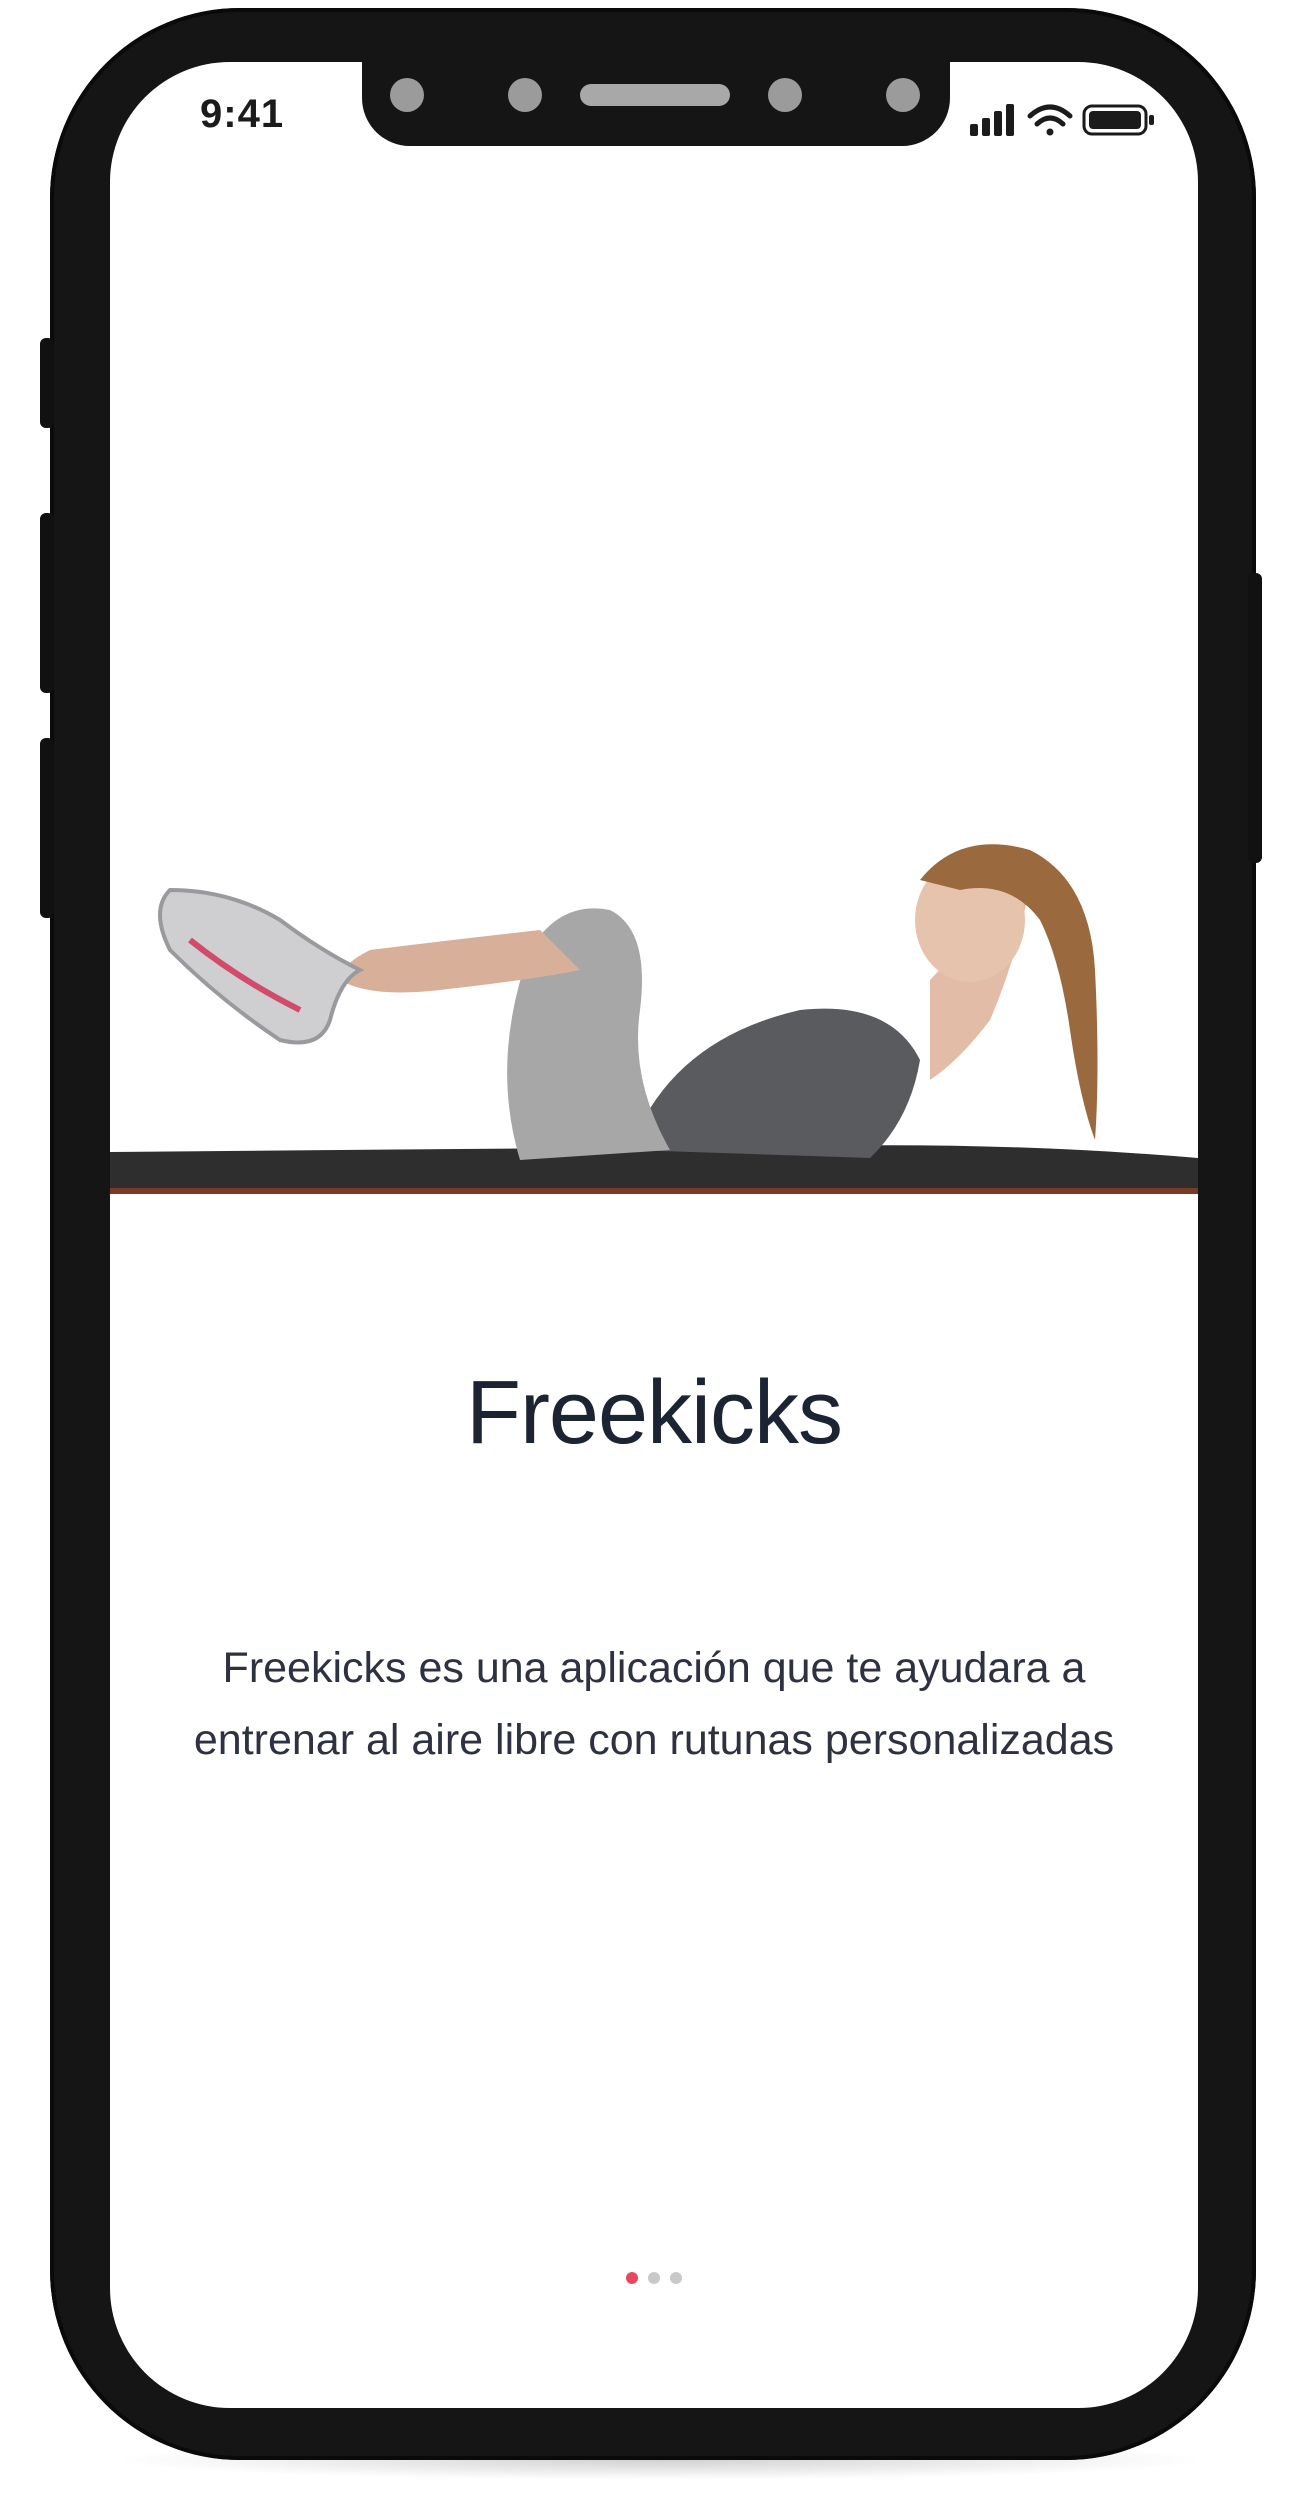 The width and height of the screenshot is (1312, 2494). Describe the element at coordinates (654, 1191) in the screenshot. I see `mat-edge` at that location.